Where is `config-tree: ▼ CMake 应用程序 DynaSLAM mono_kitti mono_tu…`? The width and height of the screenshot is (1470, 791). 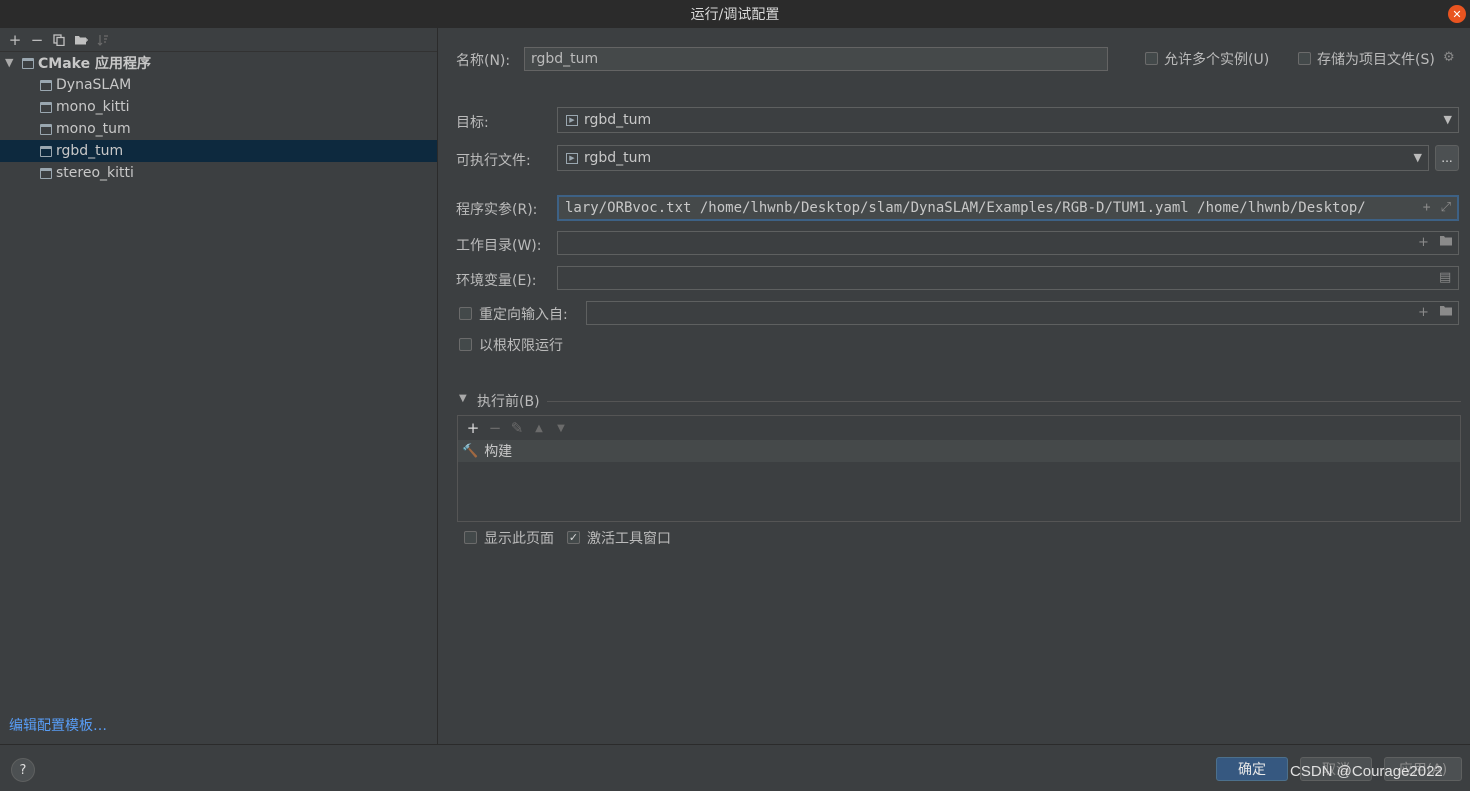
config-tree: ▼ CMake 应用程序 DynaSLAM mono_kitti mono_tu… is located at coordinates (218, 118).